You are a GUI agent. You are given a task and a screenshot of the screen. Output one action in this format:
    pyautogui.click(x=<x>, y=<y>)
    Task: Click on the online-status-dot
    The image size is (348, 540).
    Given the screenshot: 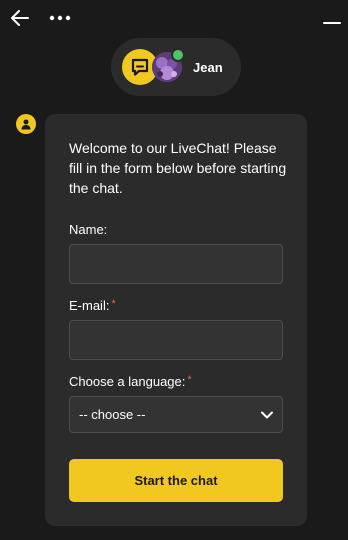 What is the action you would take?
    pyautogui.click(x=178, y=55)
    